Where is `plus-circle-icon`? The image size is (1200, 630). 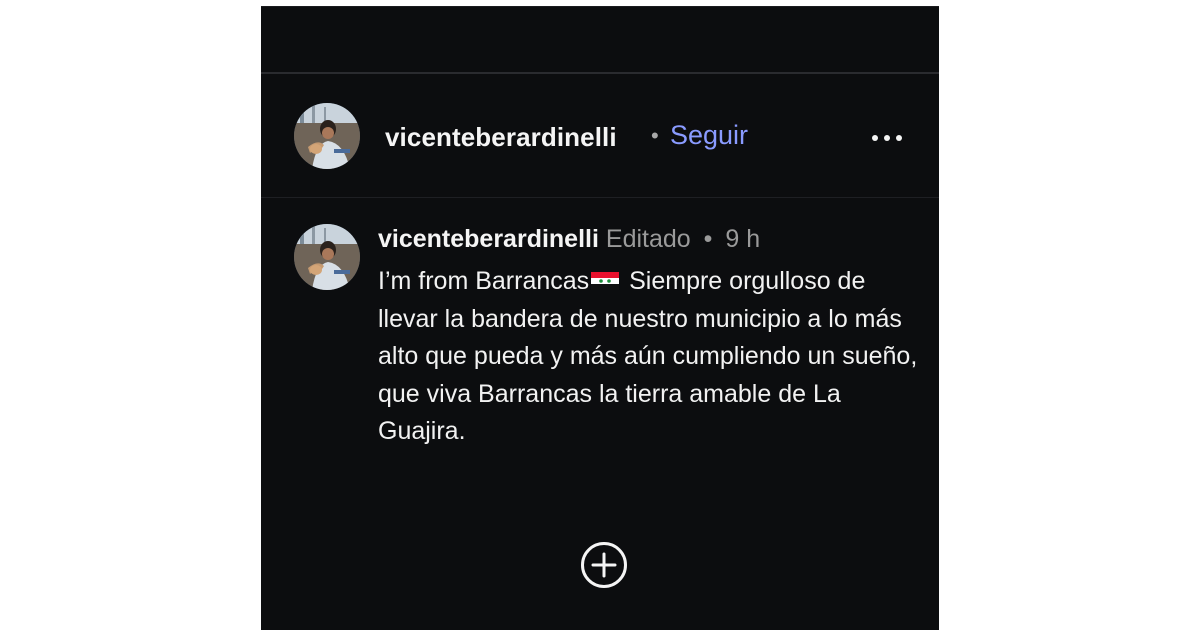
plus-circle-icon is located at coordinates (604, 565).